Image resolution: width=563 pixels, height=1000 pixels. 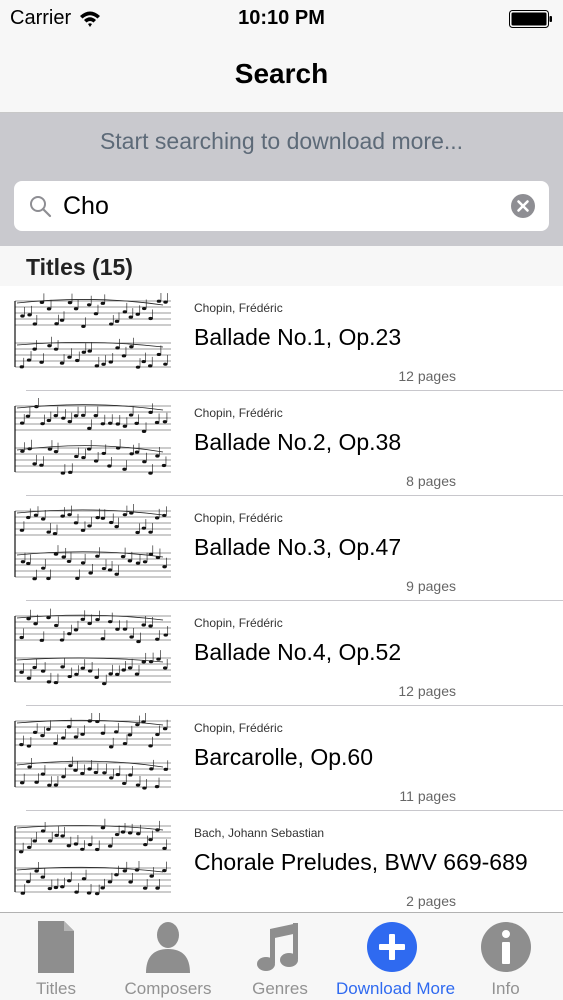 I want to click on page-count: 11 pages, so click(x=427, y=796).